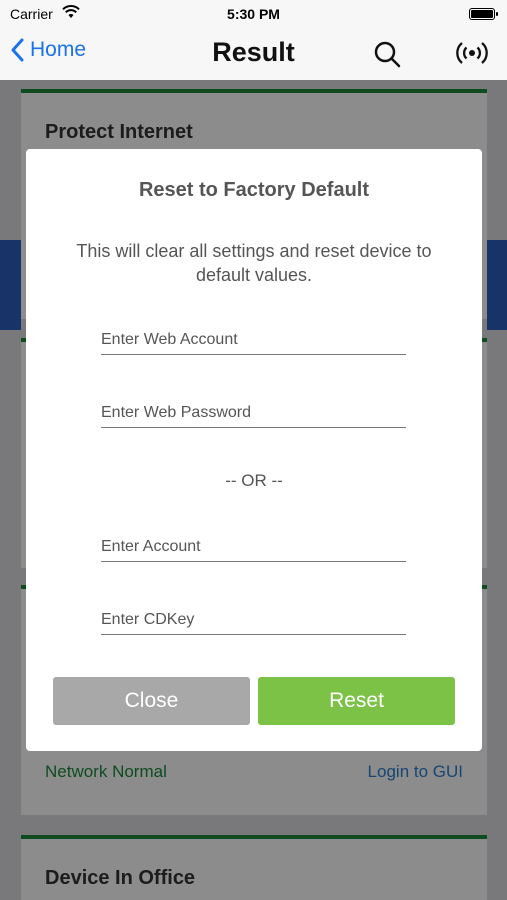 This screenshot has height=900, width=507. I want to click on navigation-bar: Home Result, so click(253, 54).